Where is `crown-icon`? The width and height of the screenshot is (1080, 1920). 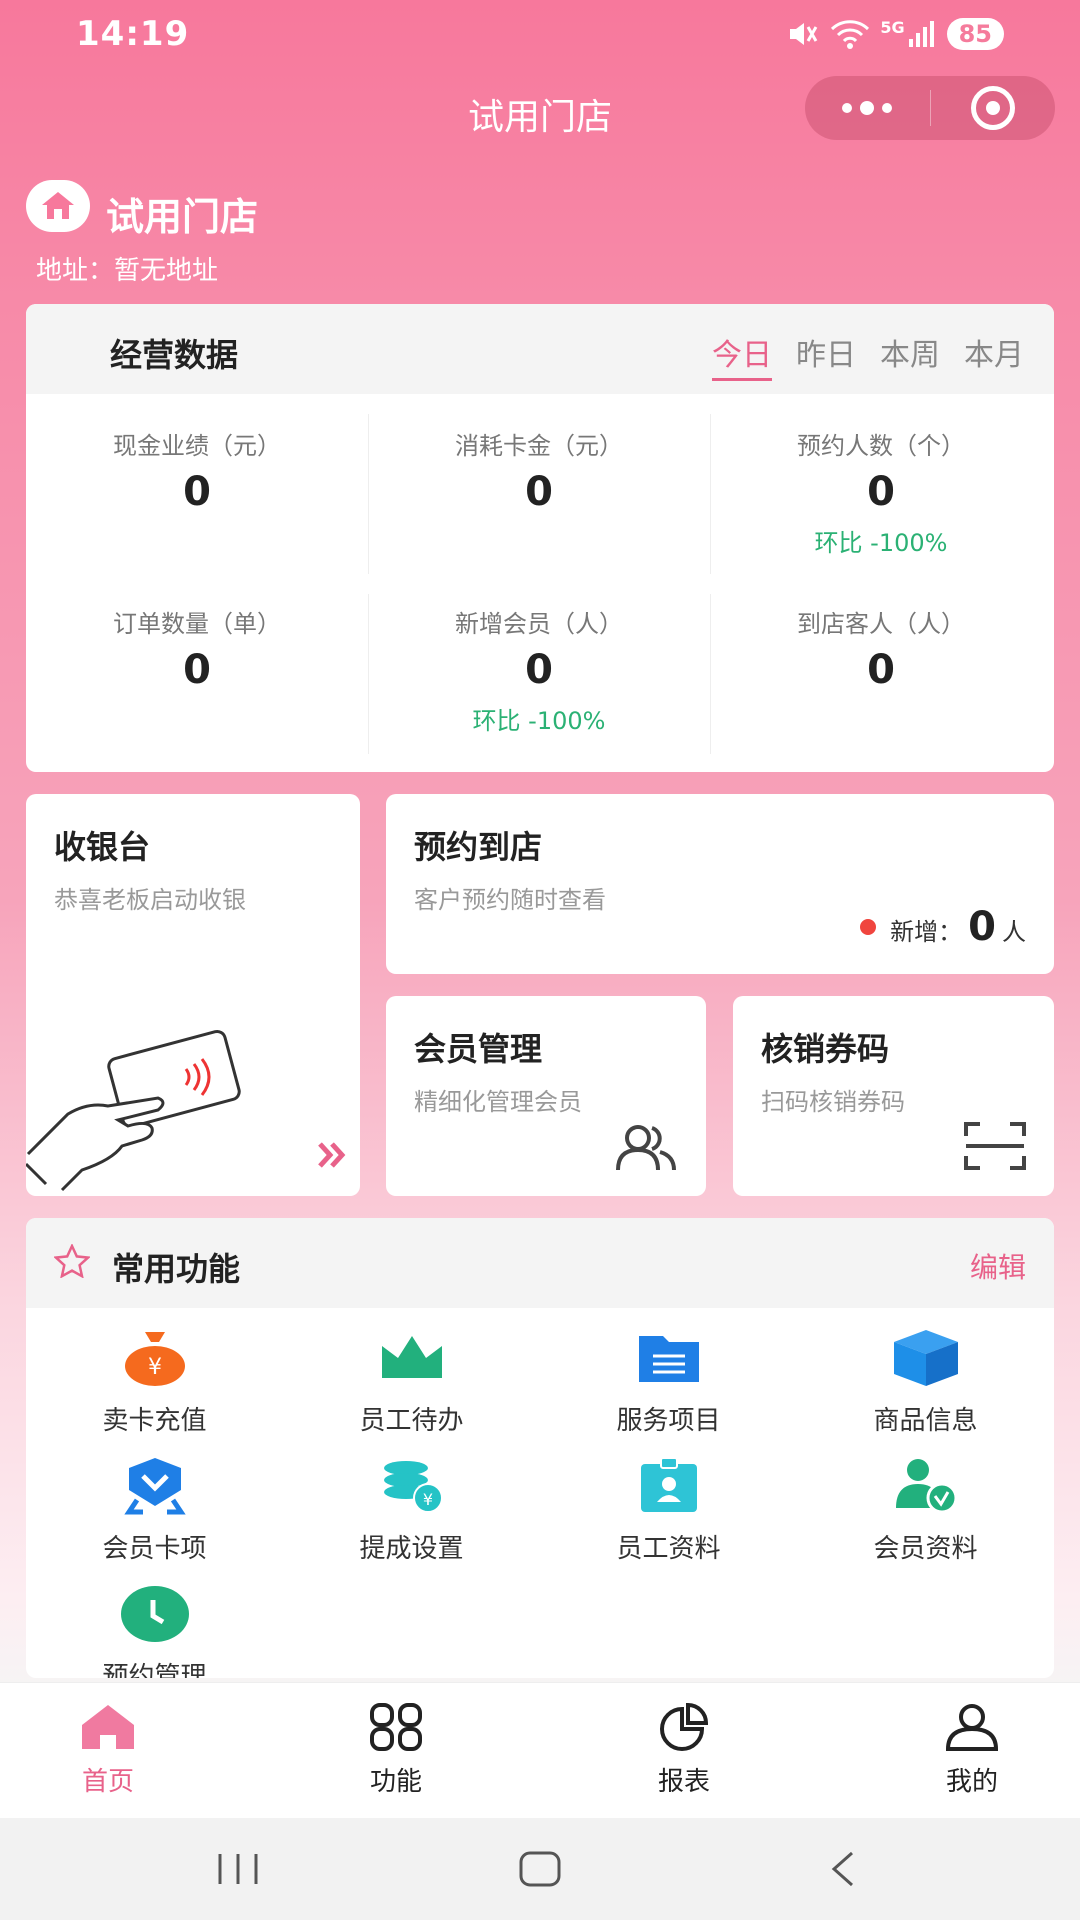
crown-icon is located at coordinates (411, 1357).